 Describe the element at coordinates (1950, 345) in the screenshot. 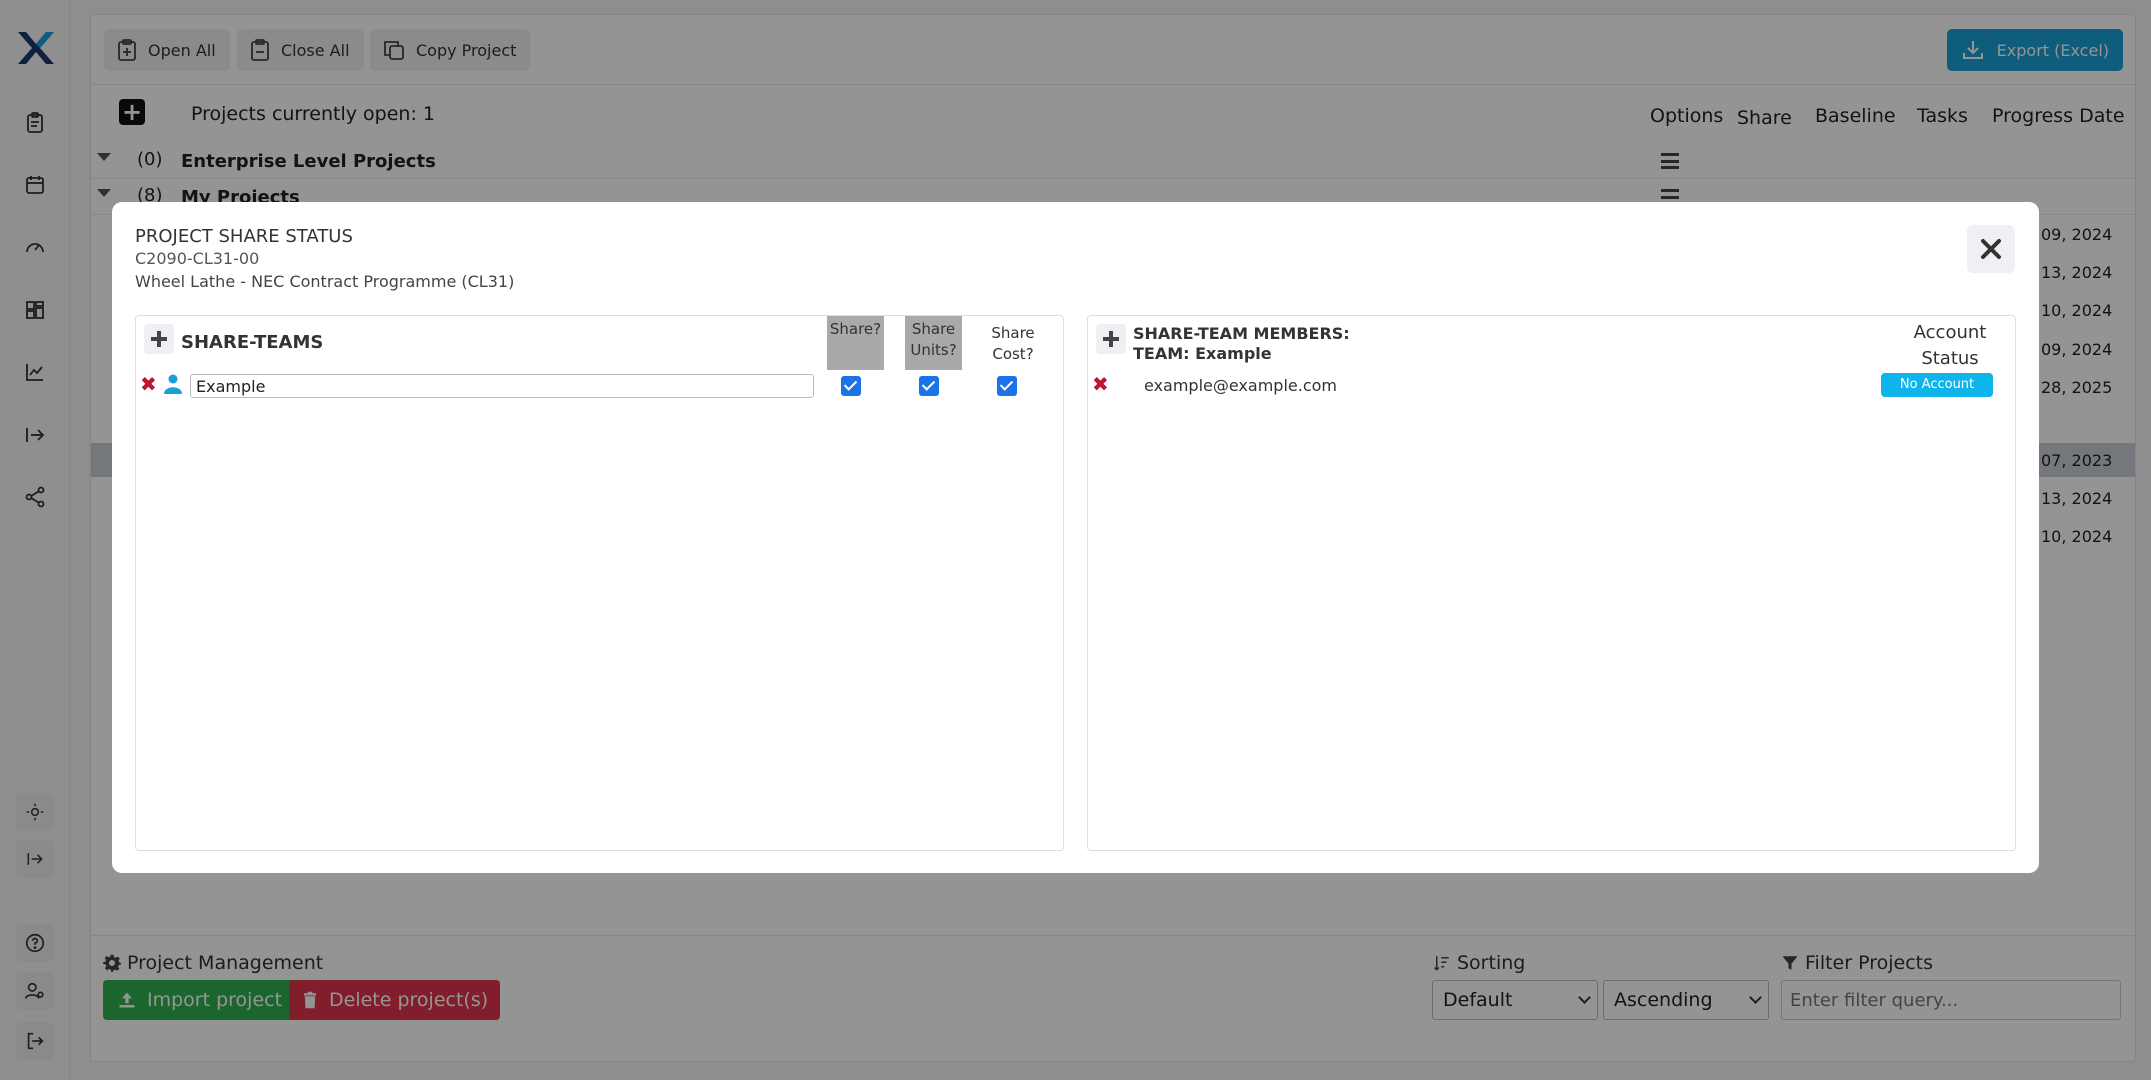

I see `account-status-header: Account Status` at that location.